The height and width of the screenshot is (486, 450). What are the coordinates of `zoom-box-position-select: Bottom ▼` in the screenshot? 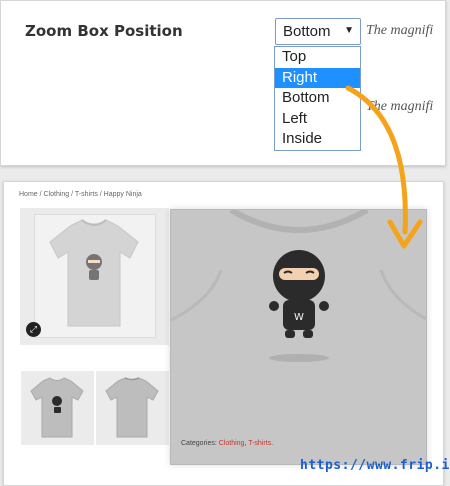 It's located at (318, 31).